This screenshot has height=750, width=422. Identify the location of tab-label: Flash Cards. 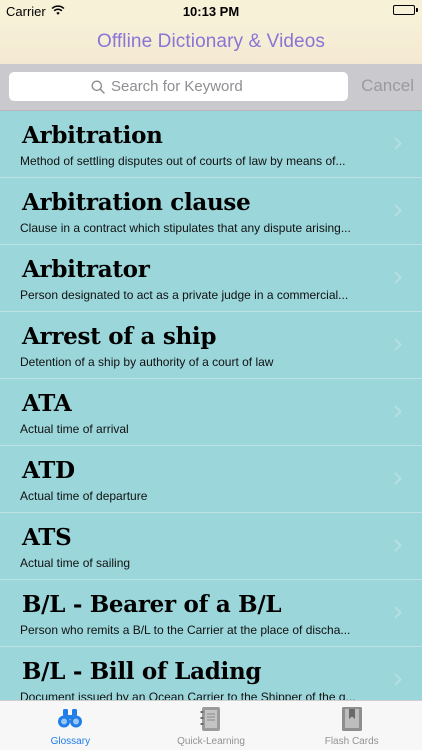
(351, 741).